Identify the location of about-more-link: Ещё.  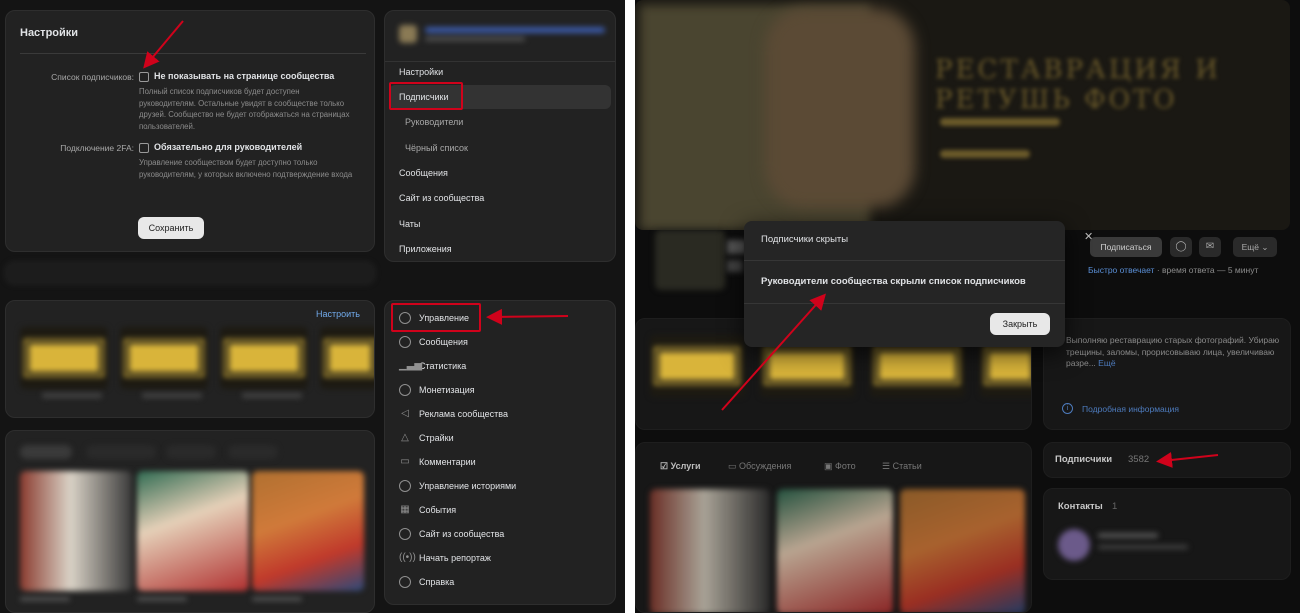
(1106, 363).